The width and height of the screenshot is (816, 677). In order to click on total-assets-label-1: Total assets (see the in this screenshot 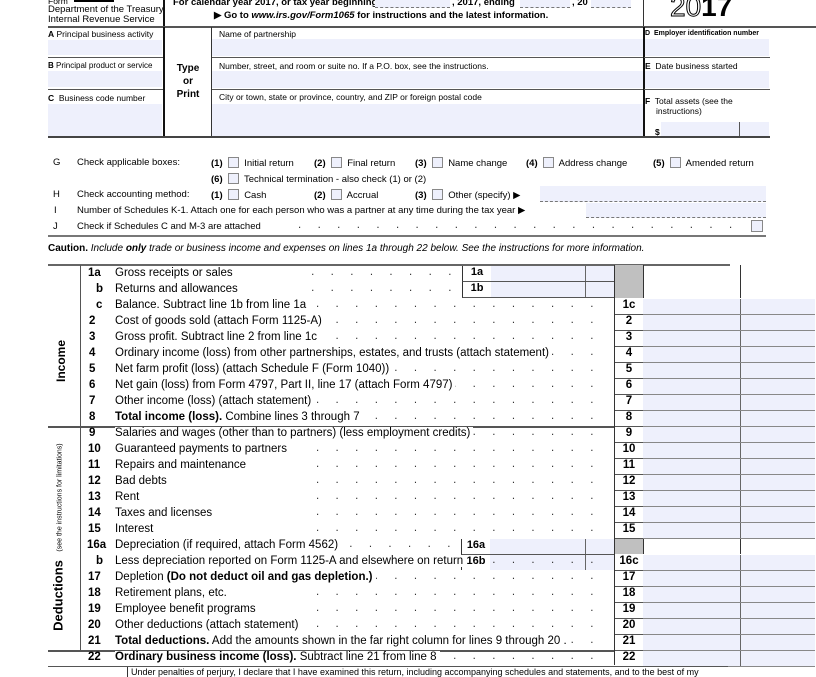, I will do `click(693, 101)`.